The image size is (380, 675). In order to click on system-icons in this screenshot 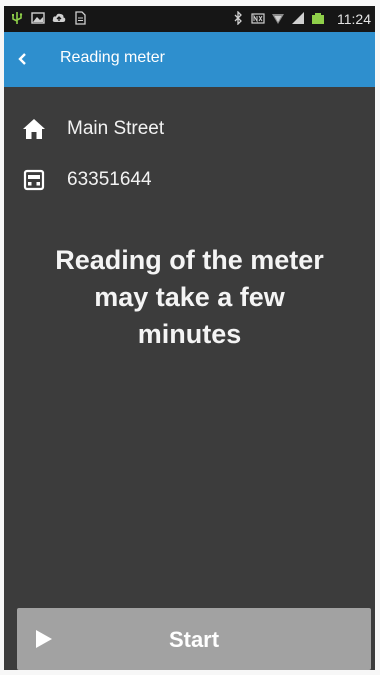, I will do `click(278, 18)`.